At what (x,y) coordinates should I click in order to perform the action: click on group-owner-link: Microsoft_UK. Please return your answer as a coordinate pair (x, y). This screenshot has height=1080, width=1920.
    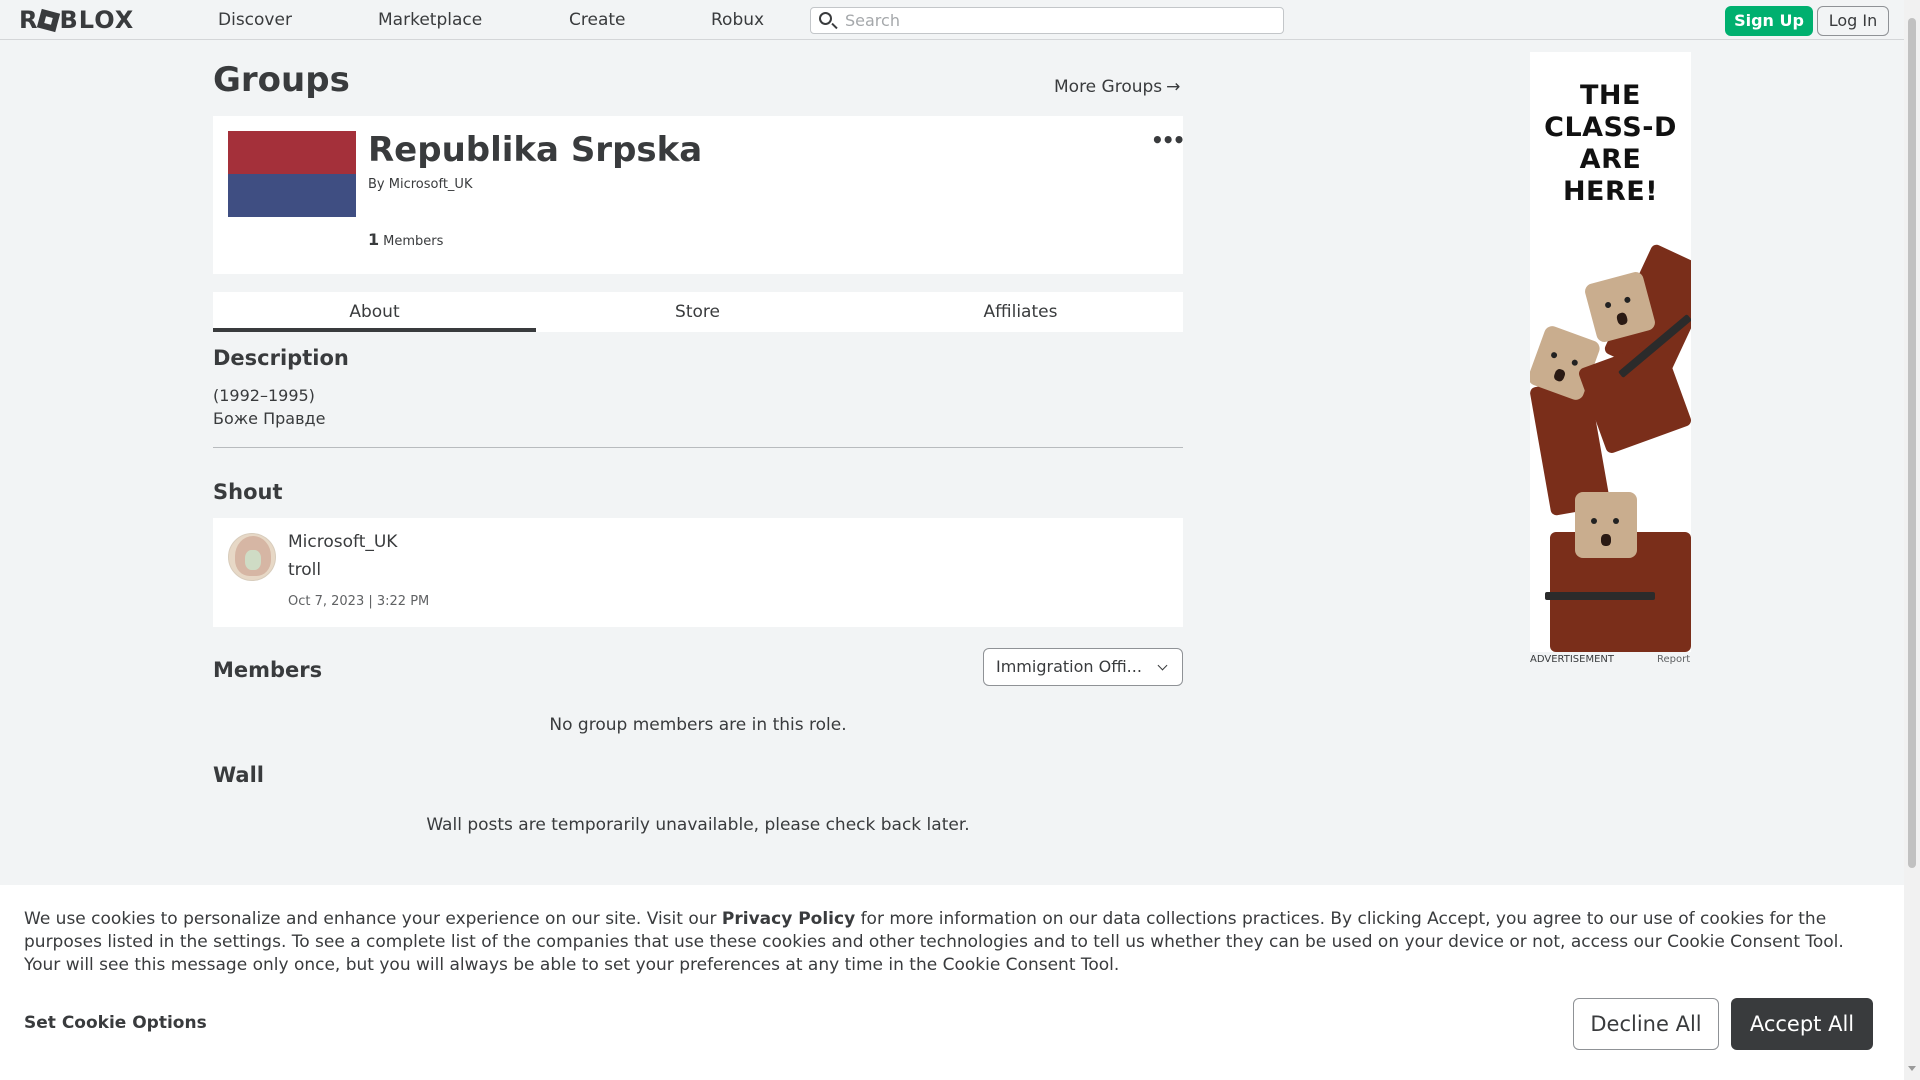
    Looking at the image, I should click on (431, 184).